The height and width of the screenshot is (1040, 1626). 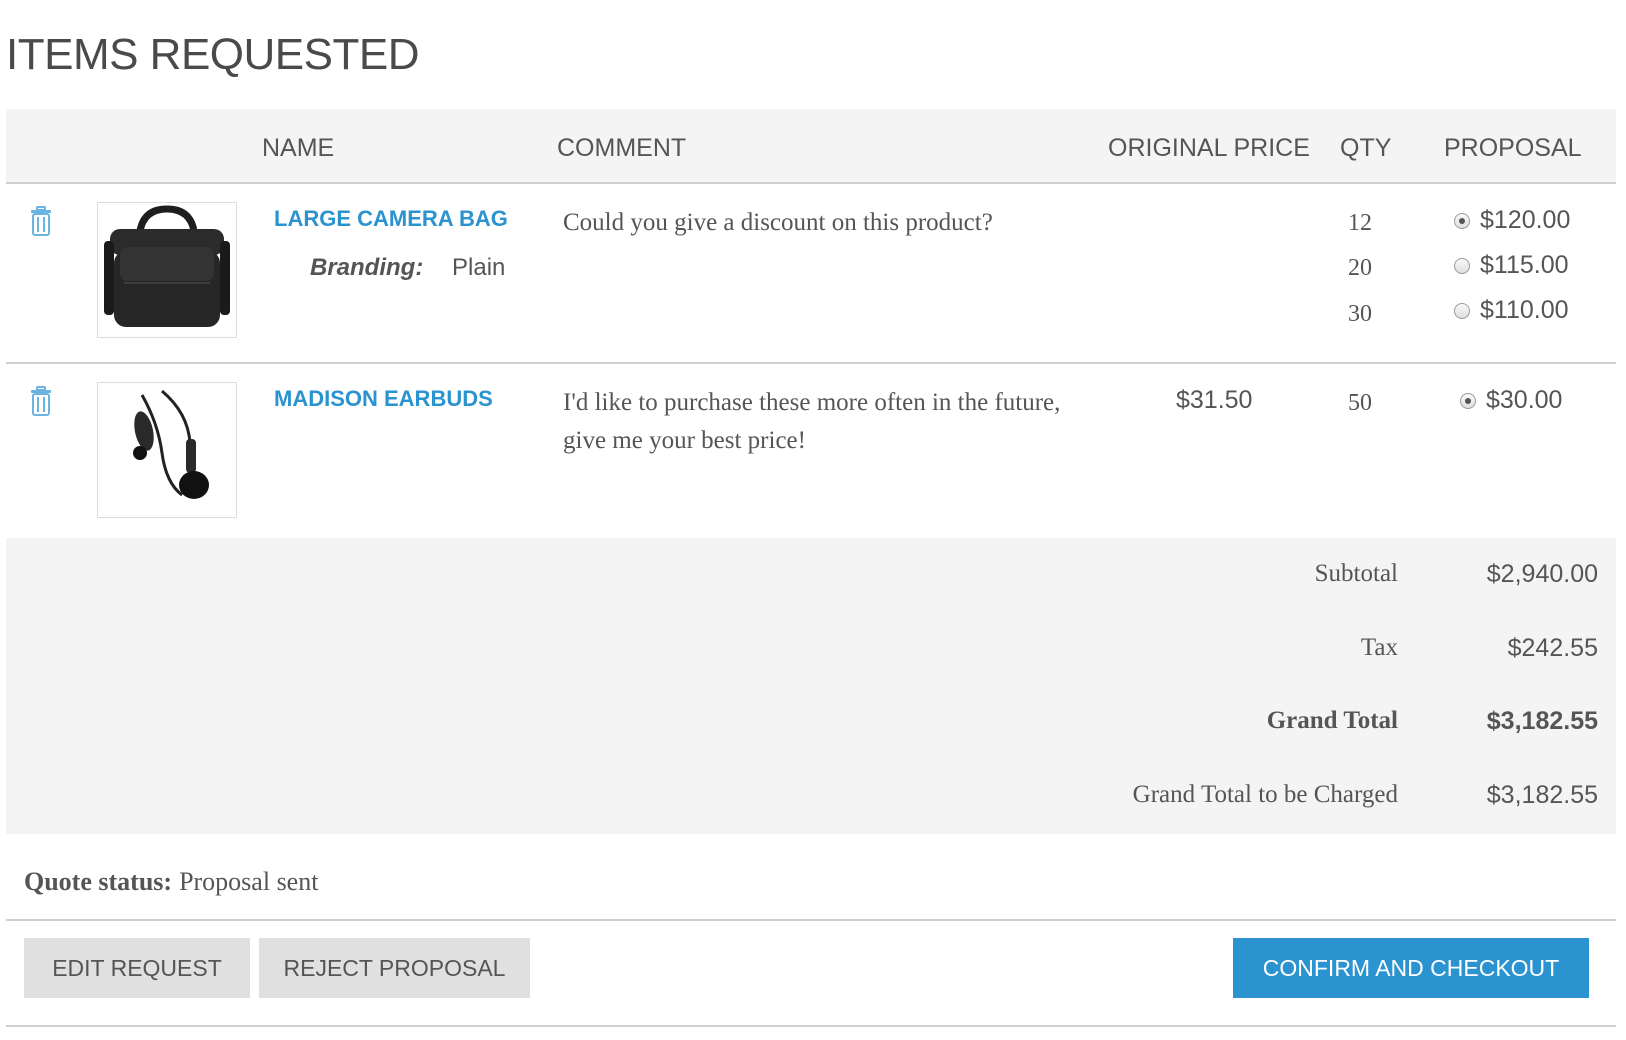 I want to click on reject-proposal-button: REJECT PROPOSAL, so click(x=394, y=968).